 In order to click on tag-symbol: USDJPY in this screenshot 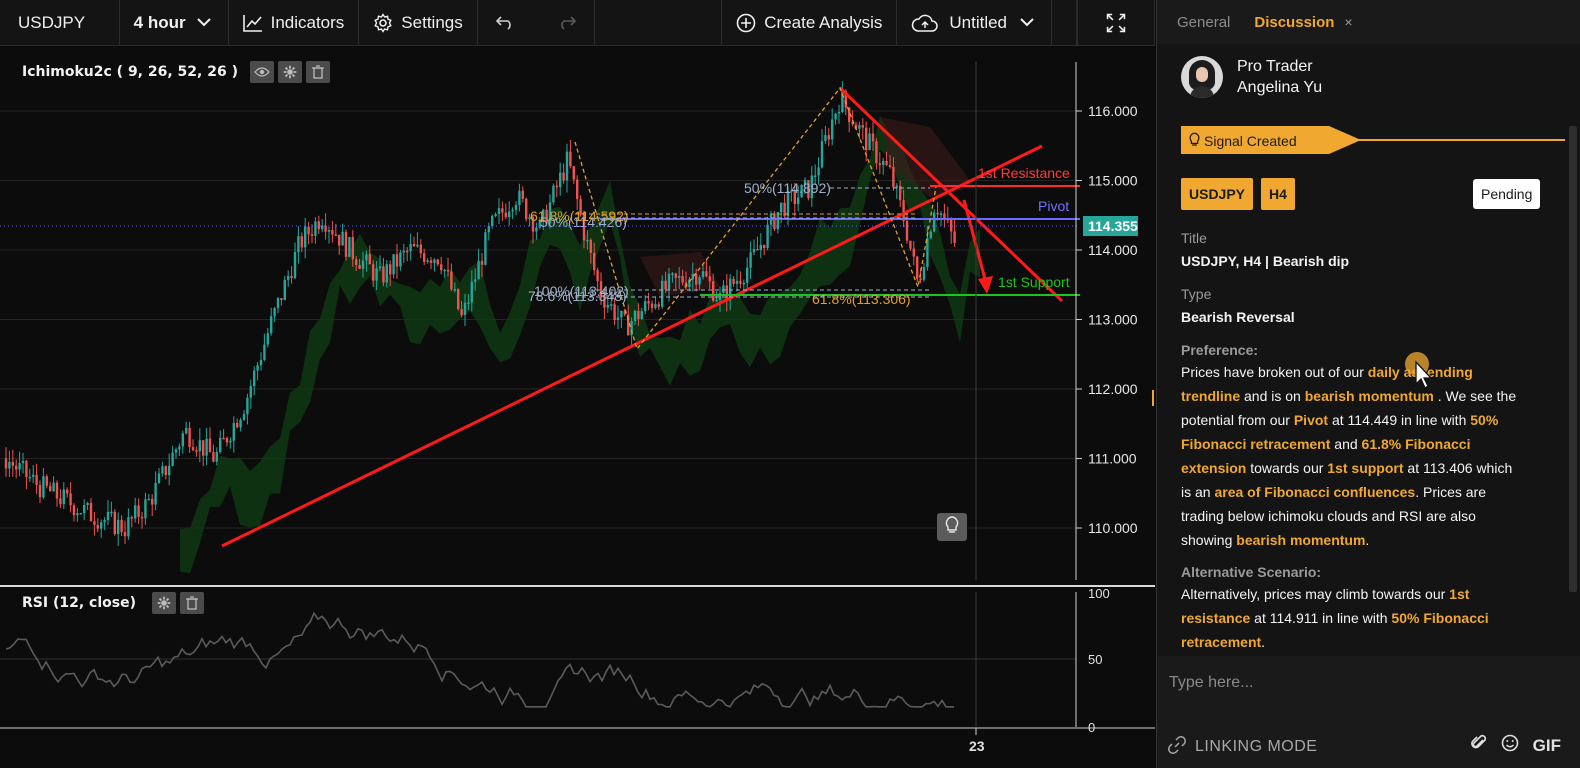, I will do `click(1217, 194)`.